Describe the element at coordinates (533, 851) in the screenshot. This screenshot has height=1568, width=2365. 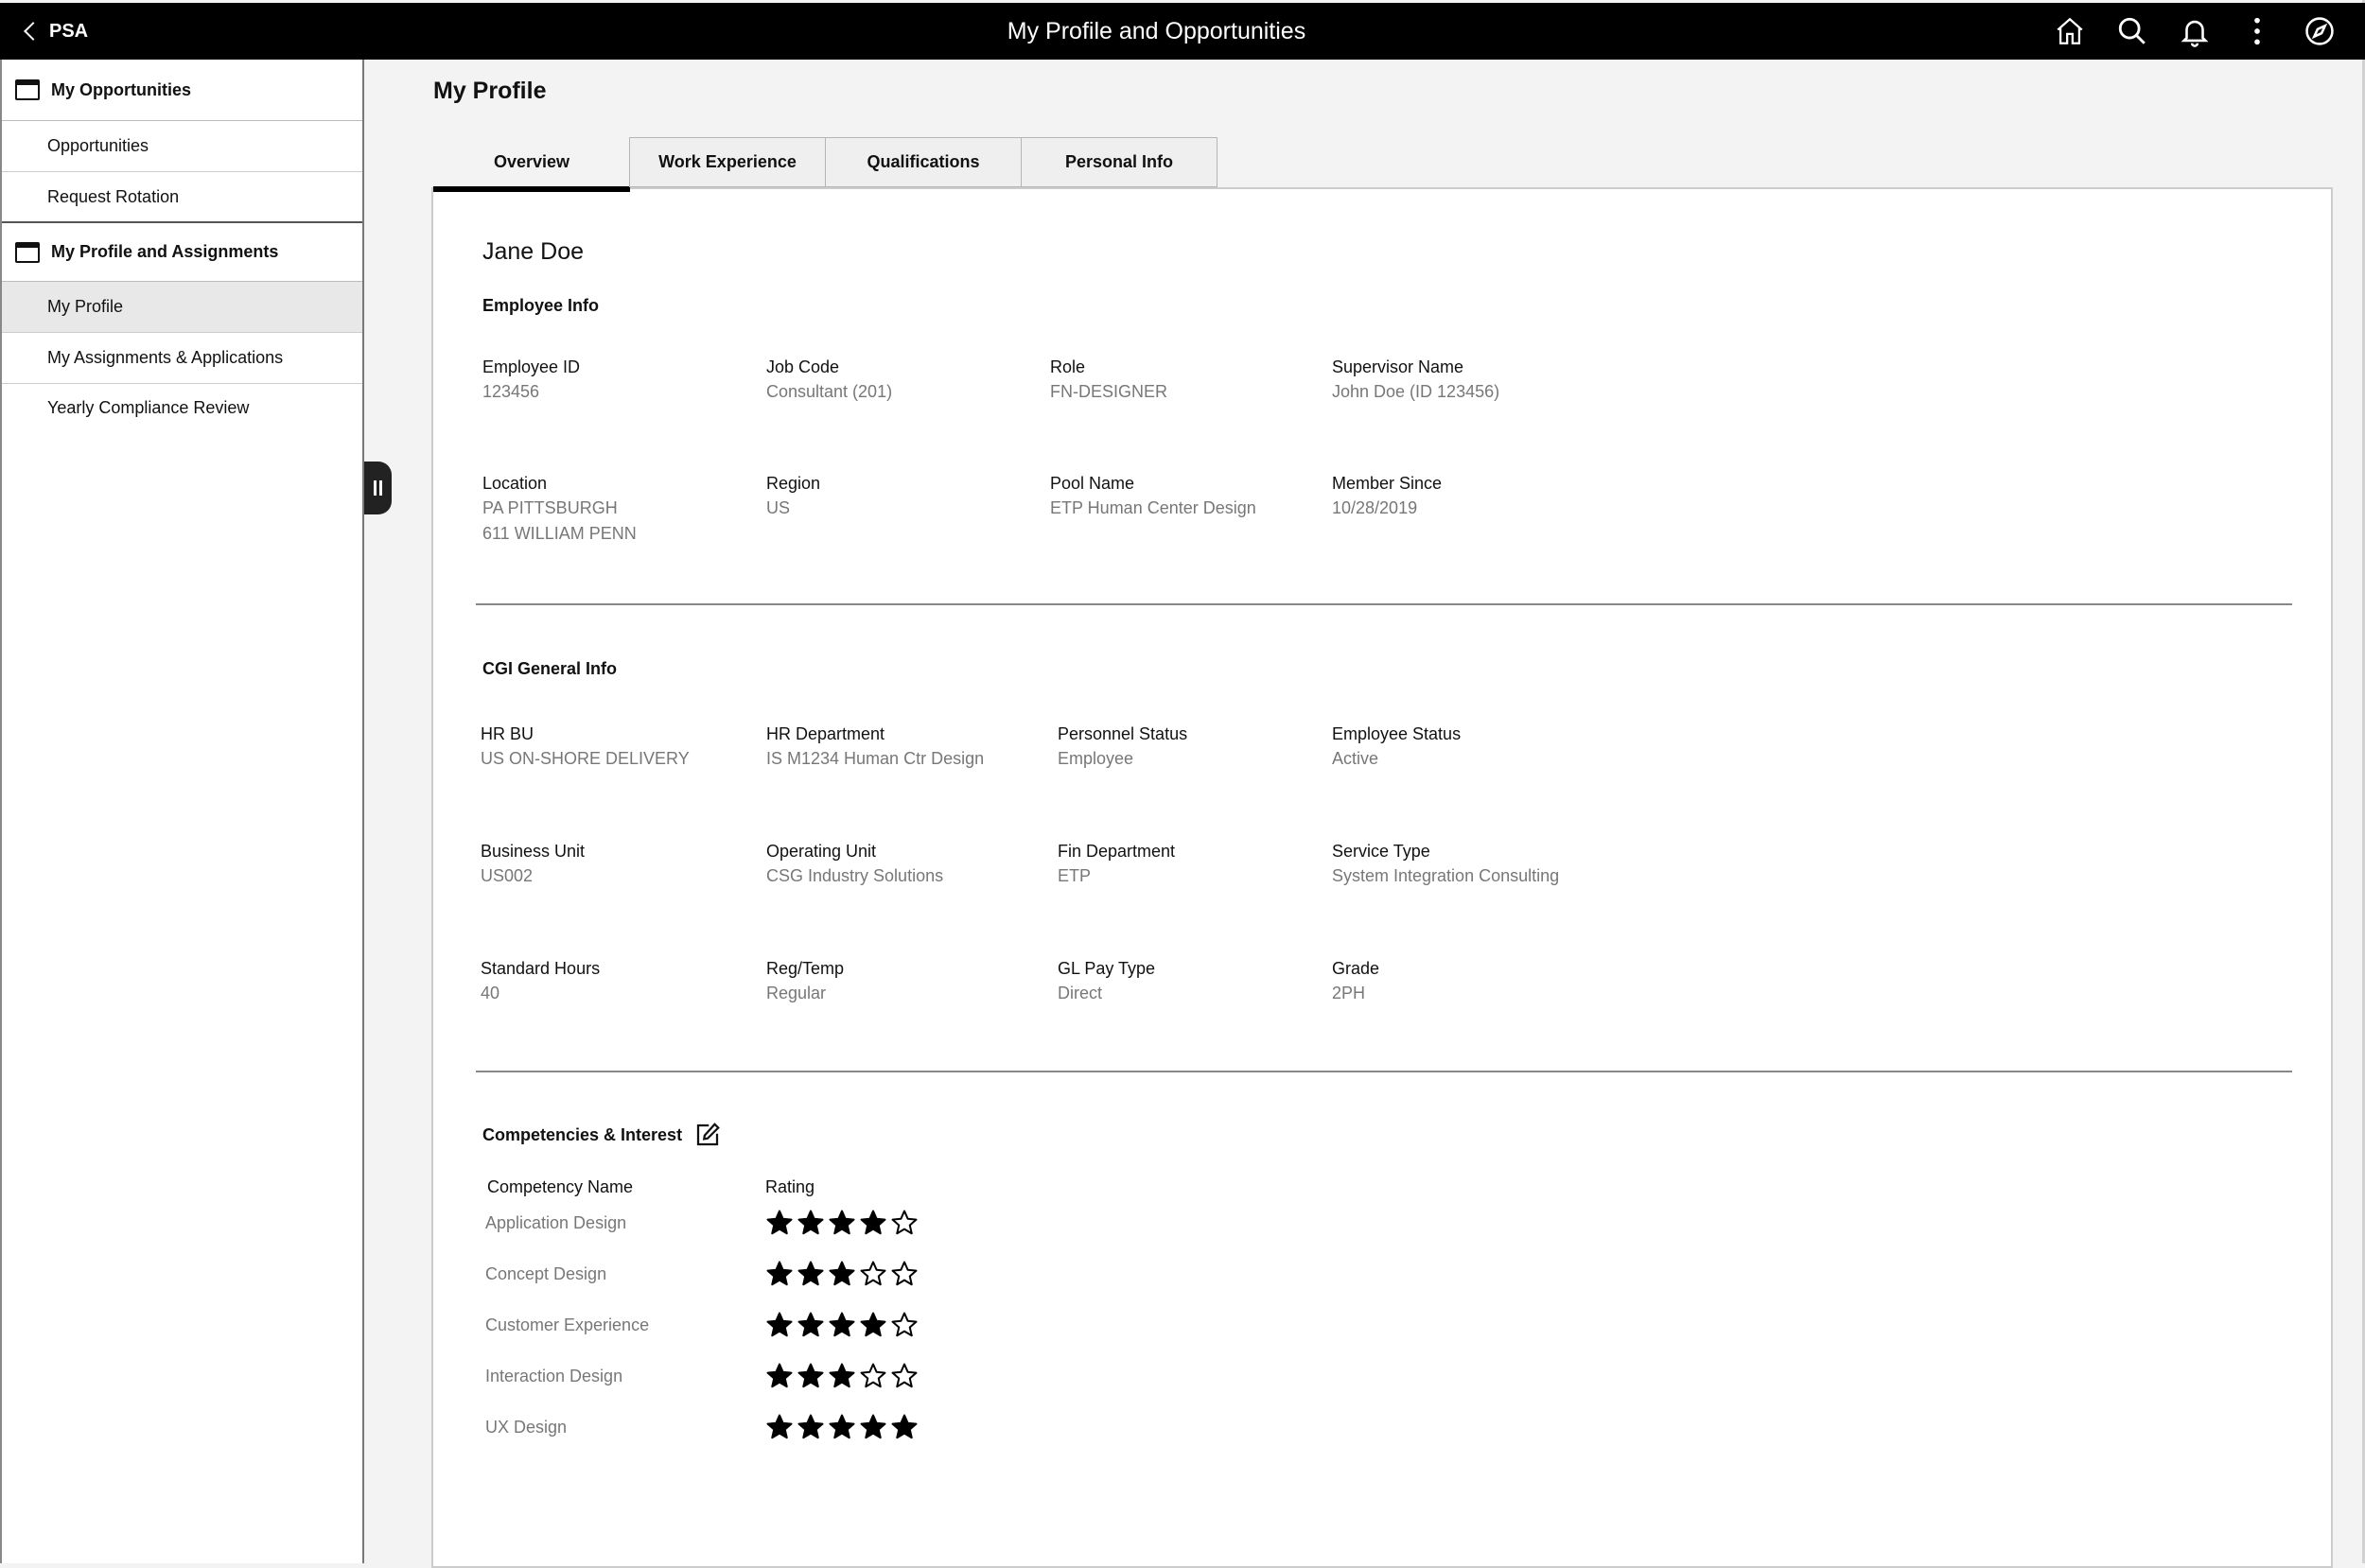
I see `field-label: Business Unit` at that location.